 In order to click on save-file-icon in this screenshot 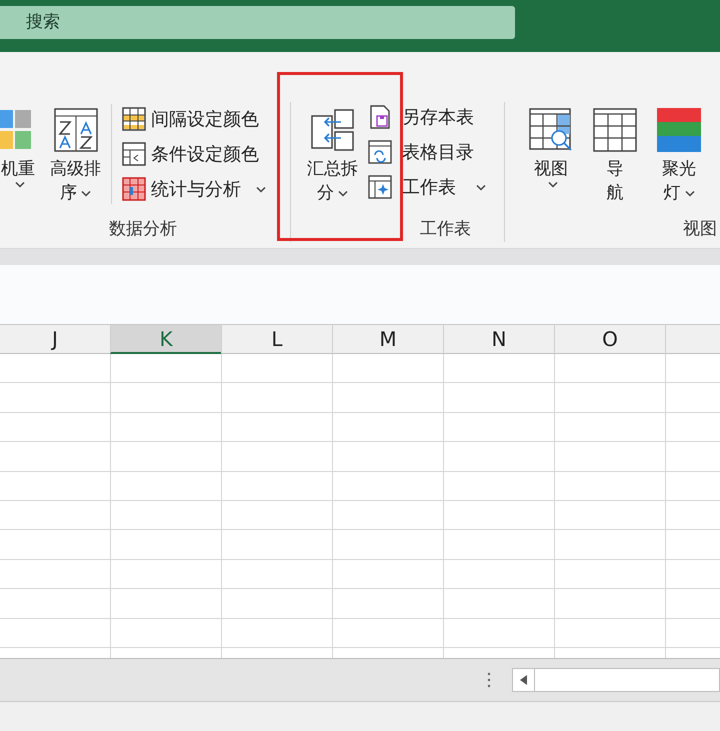, I will do `click(380, 117)`.